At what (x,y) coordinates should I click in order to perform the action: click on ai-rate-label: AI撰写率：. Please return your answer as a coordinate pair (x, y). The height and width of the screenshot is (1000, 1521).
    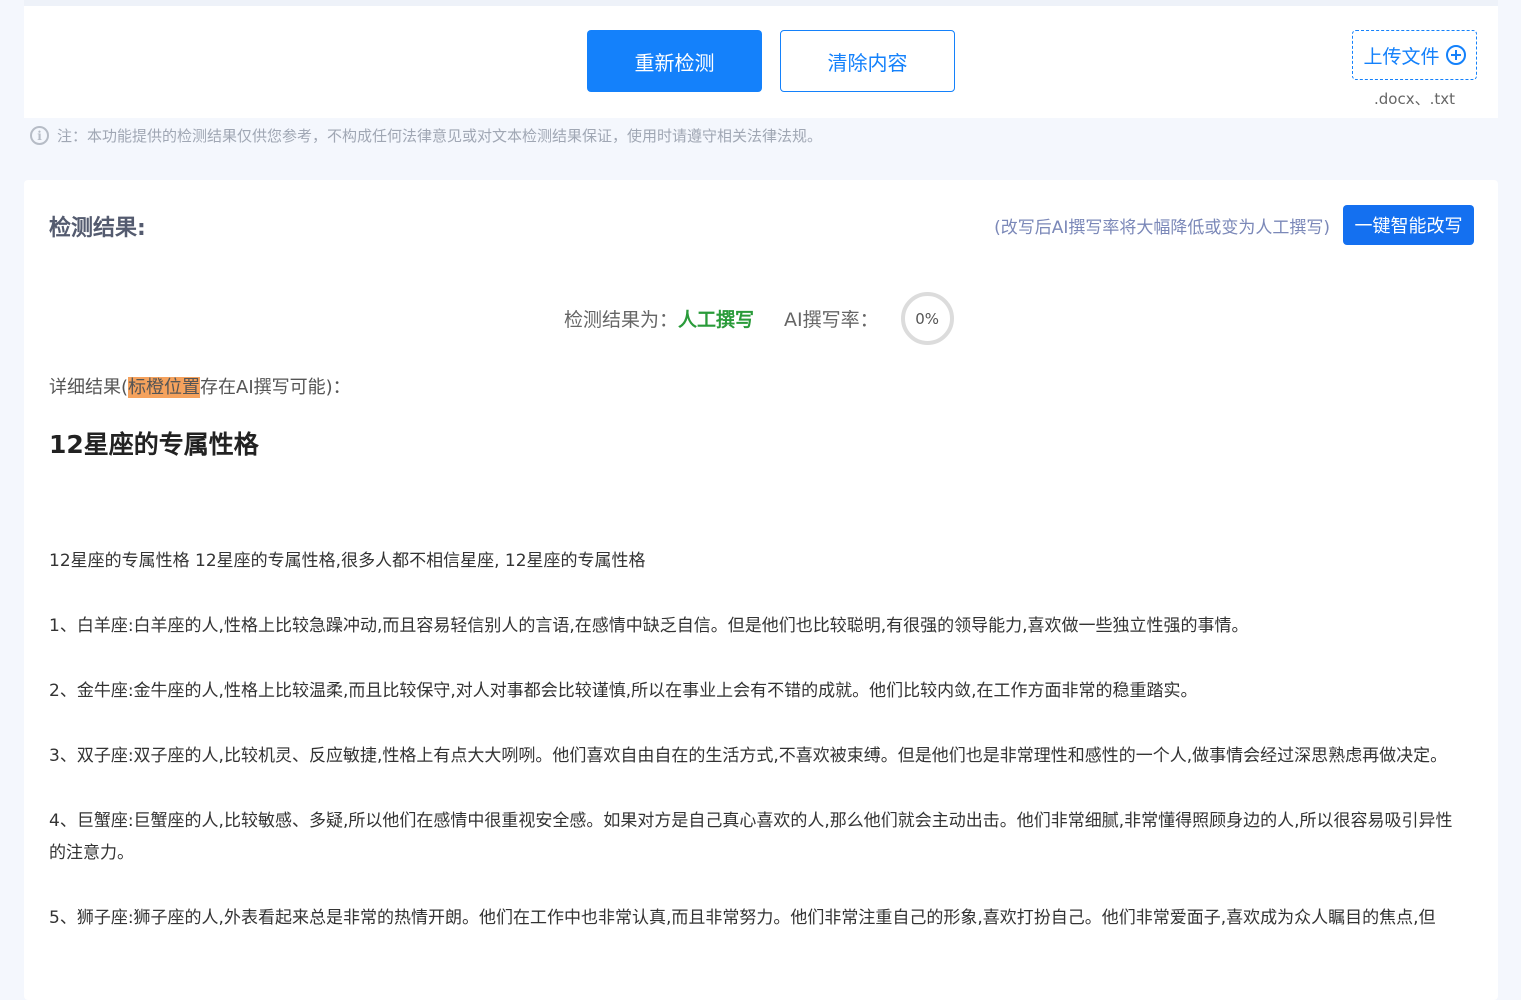
    Looking at the image, I should click on (831, 320).